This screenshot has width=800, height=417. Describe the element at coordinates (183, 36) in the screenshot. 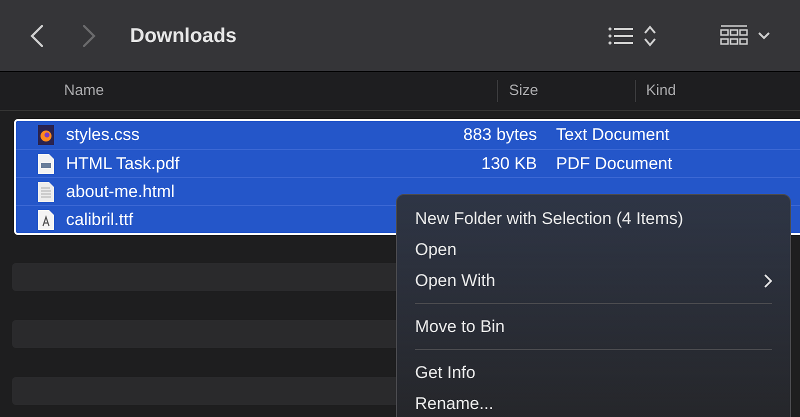

I see `window-title: Downloads` at that location.